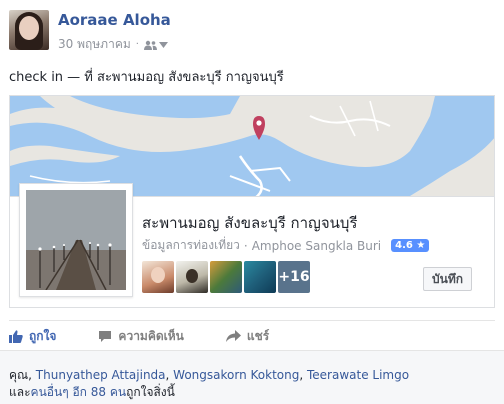 The height and width of the screenshot is (404, 504). What do you see at coordinates (191, 245) in the screenshot?
I see `place-category: ข้อมูลการท่องเที่ยว` at bounding box center [191, 245].